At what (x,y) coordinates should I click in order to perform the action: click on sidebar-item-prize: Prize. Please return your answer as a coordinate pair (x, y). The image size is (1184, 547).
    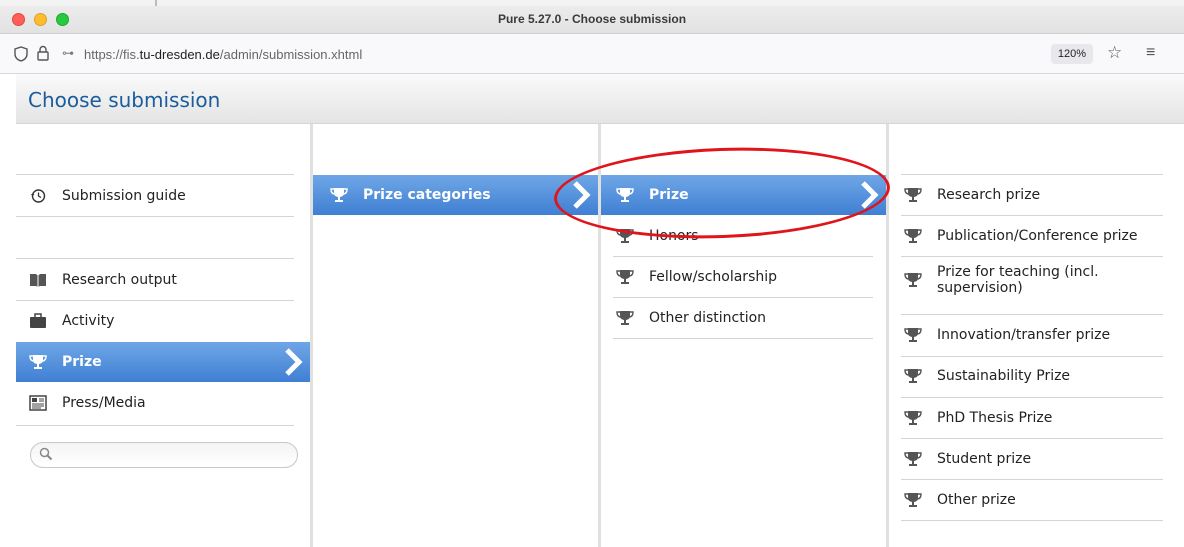
    Looking at the image, I should click on (163, 362).